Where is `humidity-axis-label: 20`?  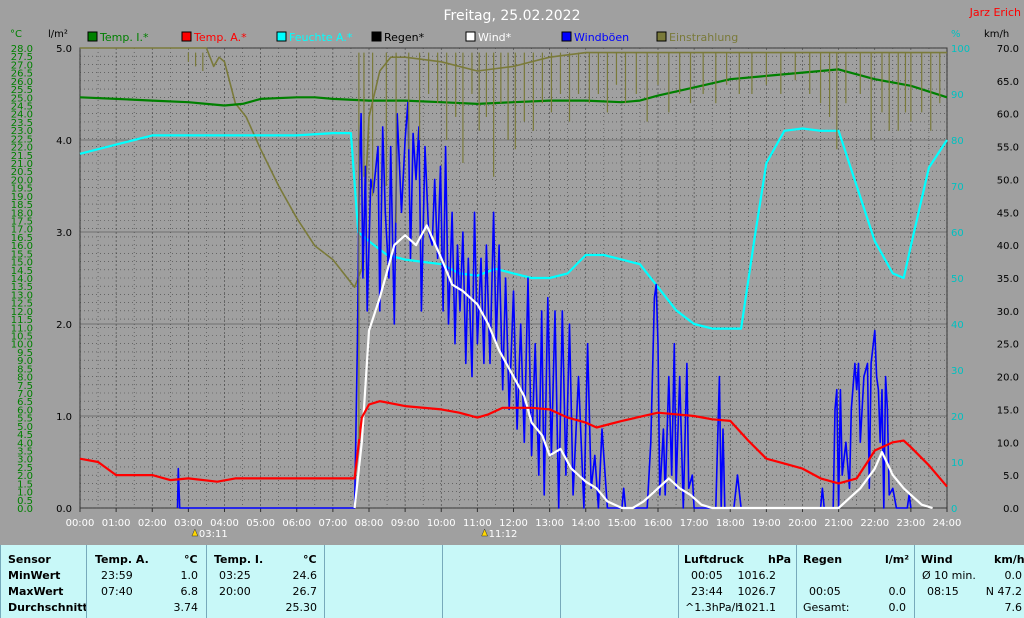 humidity-axis-label: 20 is located at coordinates (957, 417).